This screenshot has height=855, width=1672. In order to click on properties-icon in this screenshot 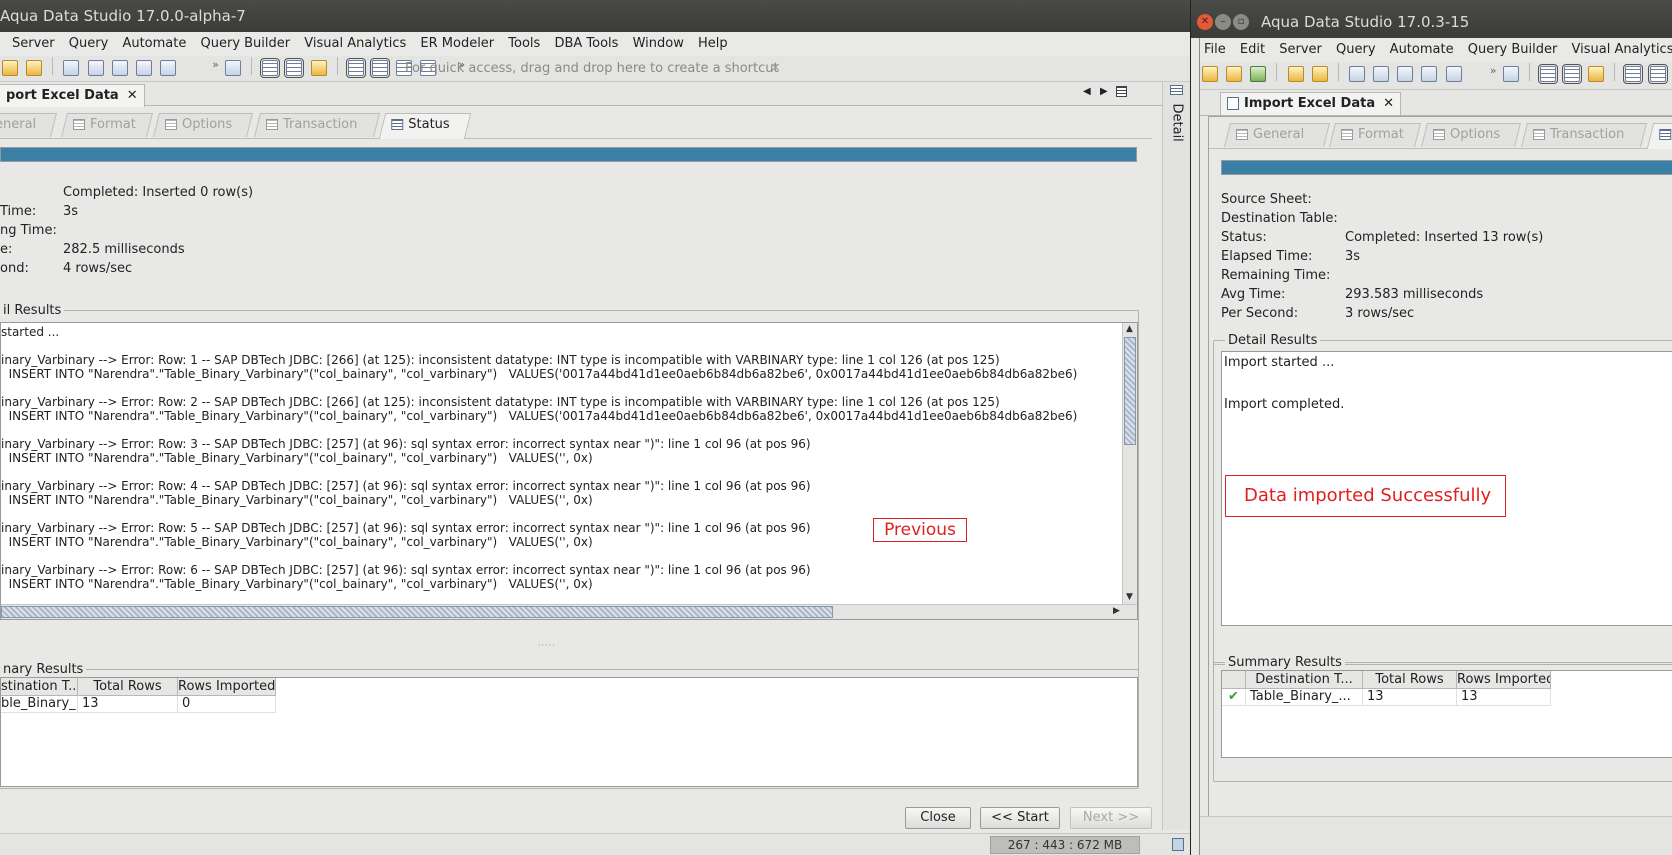, I will do `click(1319, 74)`.